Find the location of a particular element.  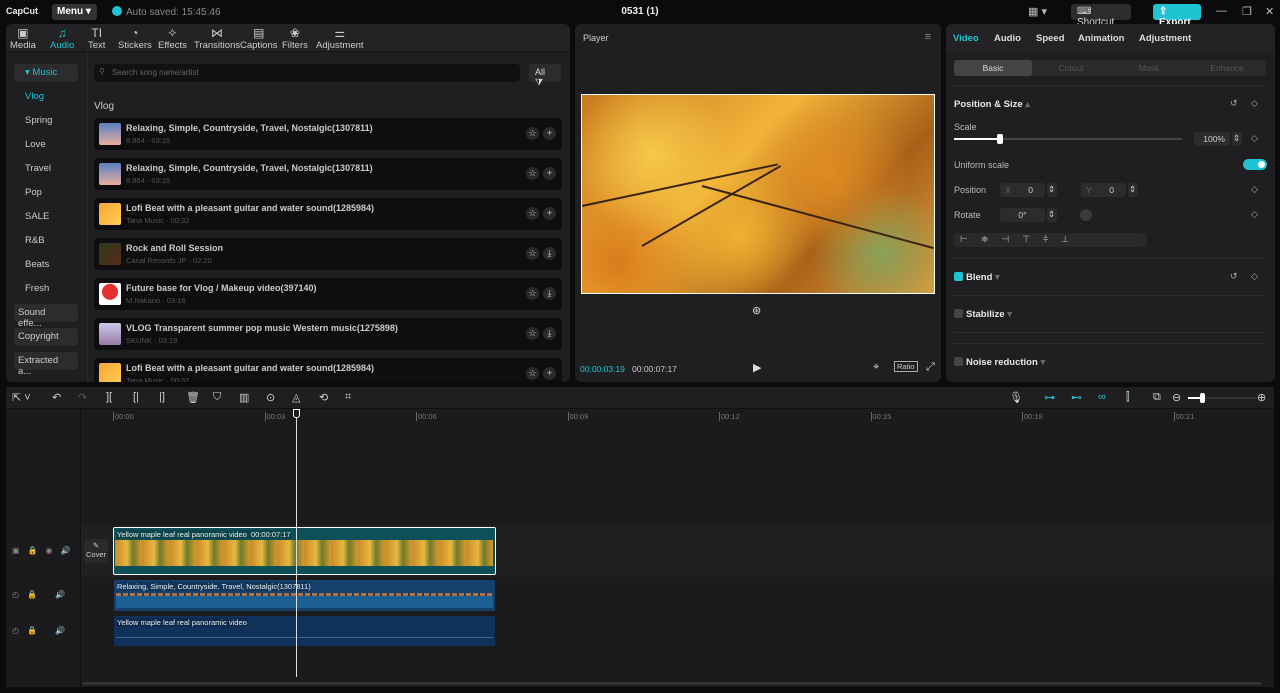

sidebar-item: Copyright is located at coordinates (46, 337).